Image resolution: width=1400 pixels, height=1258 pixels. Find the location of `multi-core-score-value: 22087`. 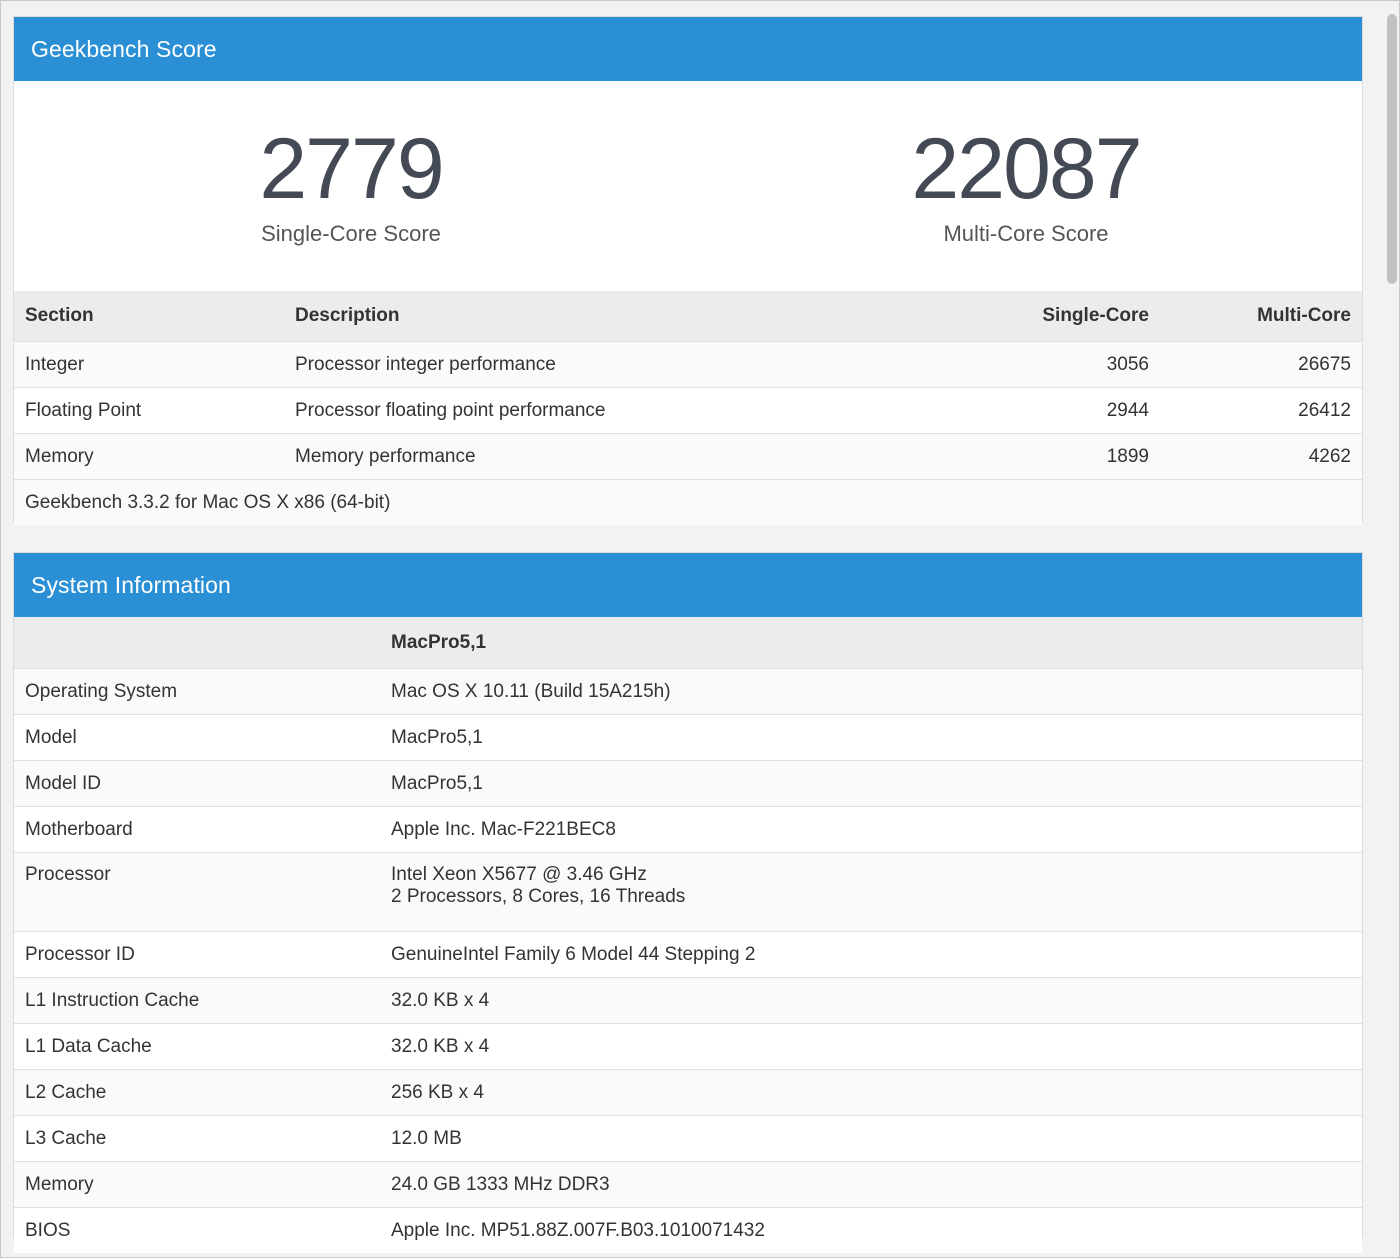

multi-core-score-value: 22087 is located at coordinates (1026, 169).